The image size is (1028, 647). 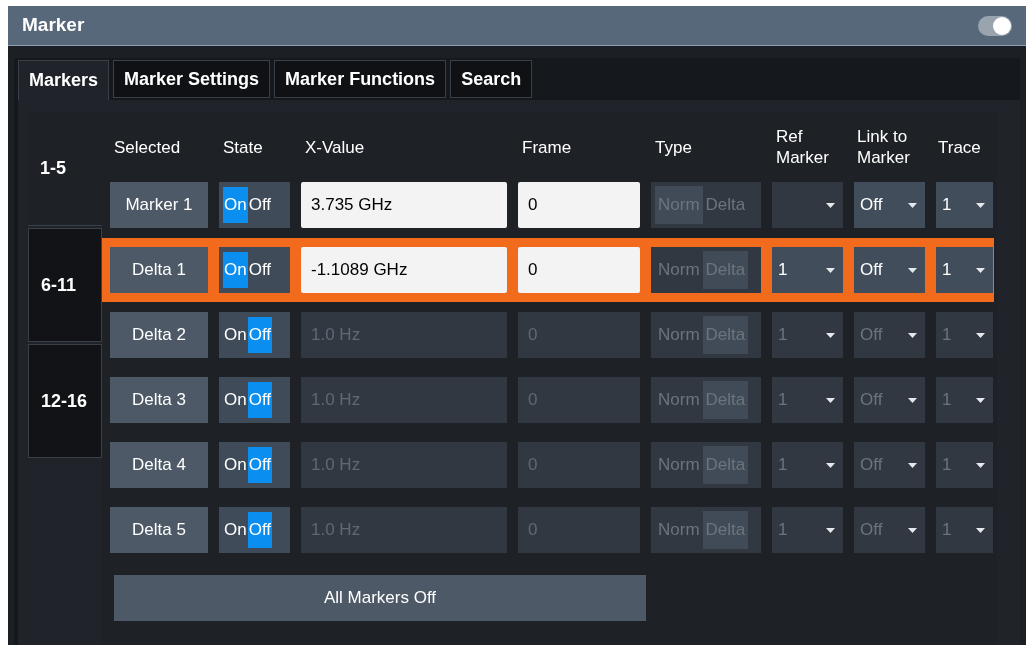 What do you see at coordinates (673, 147) in the screenshot?
I see `column-header: Type` at bounding box center [673, 147].